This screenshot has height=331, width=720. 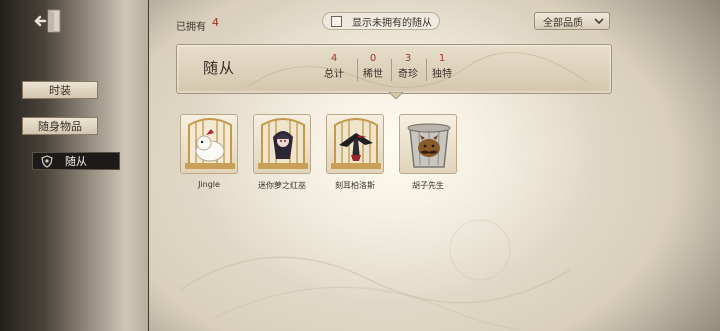 I want to click on show-unowned-label: 显示未拥有的随从, so click(x=392, y=23).